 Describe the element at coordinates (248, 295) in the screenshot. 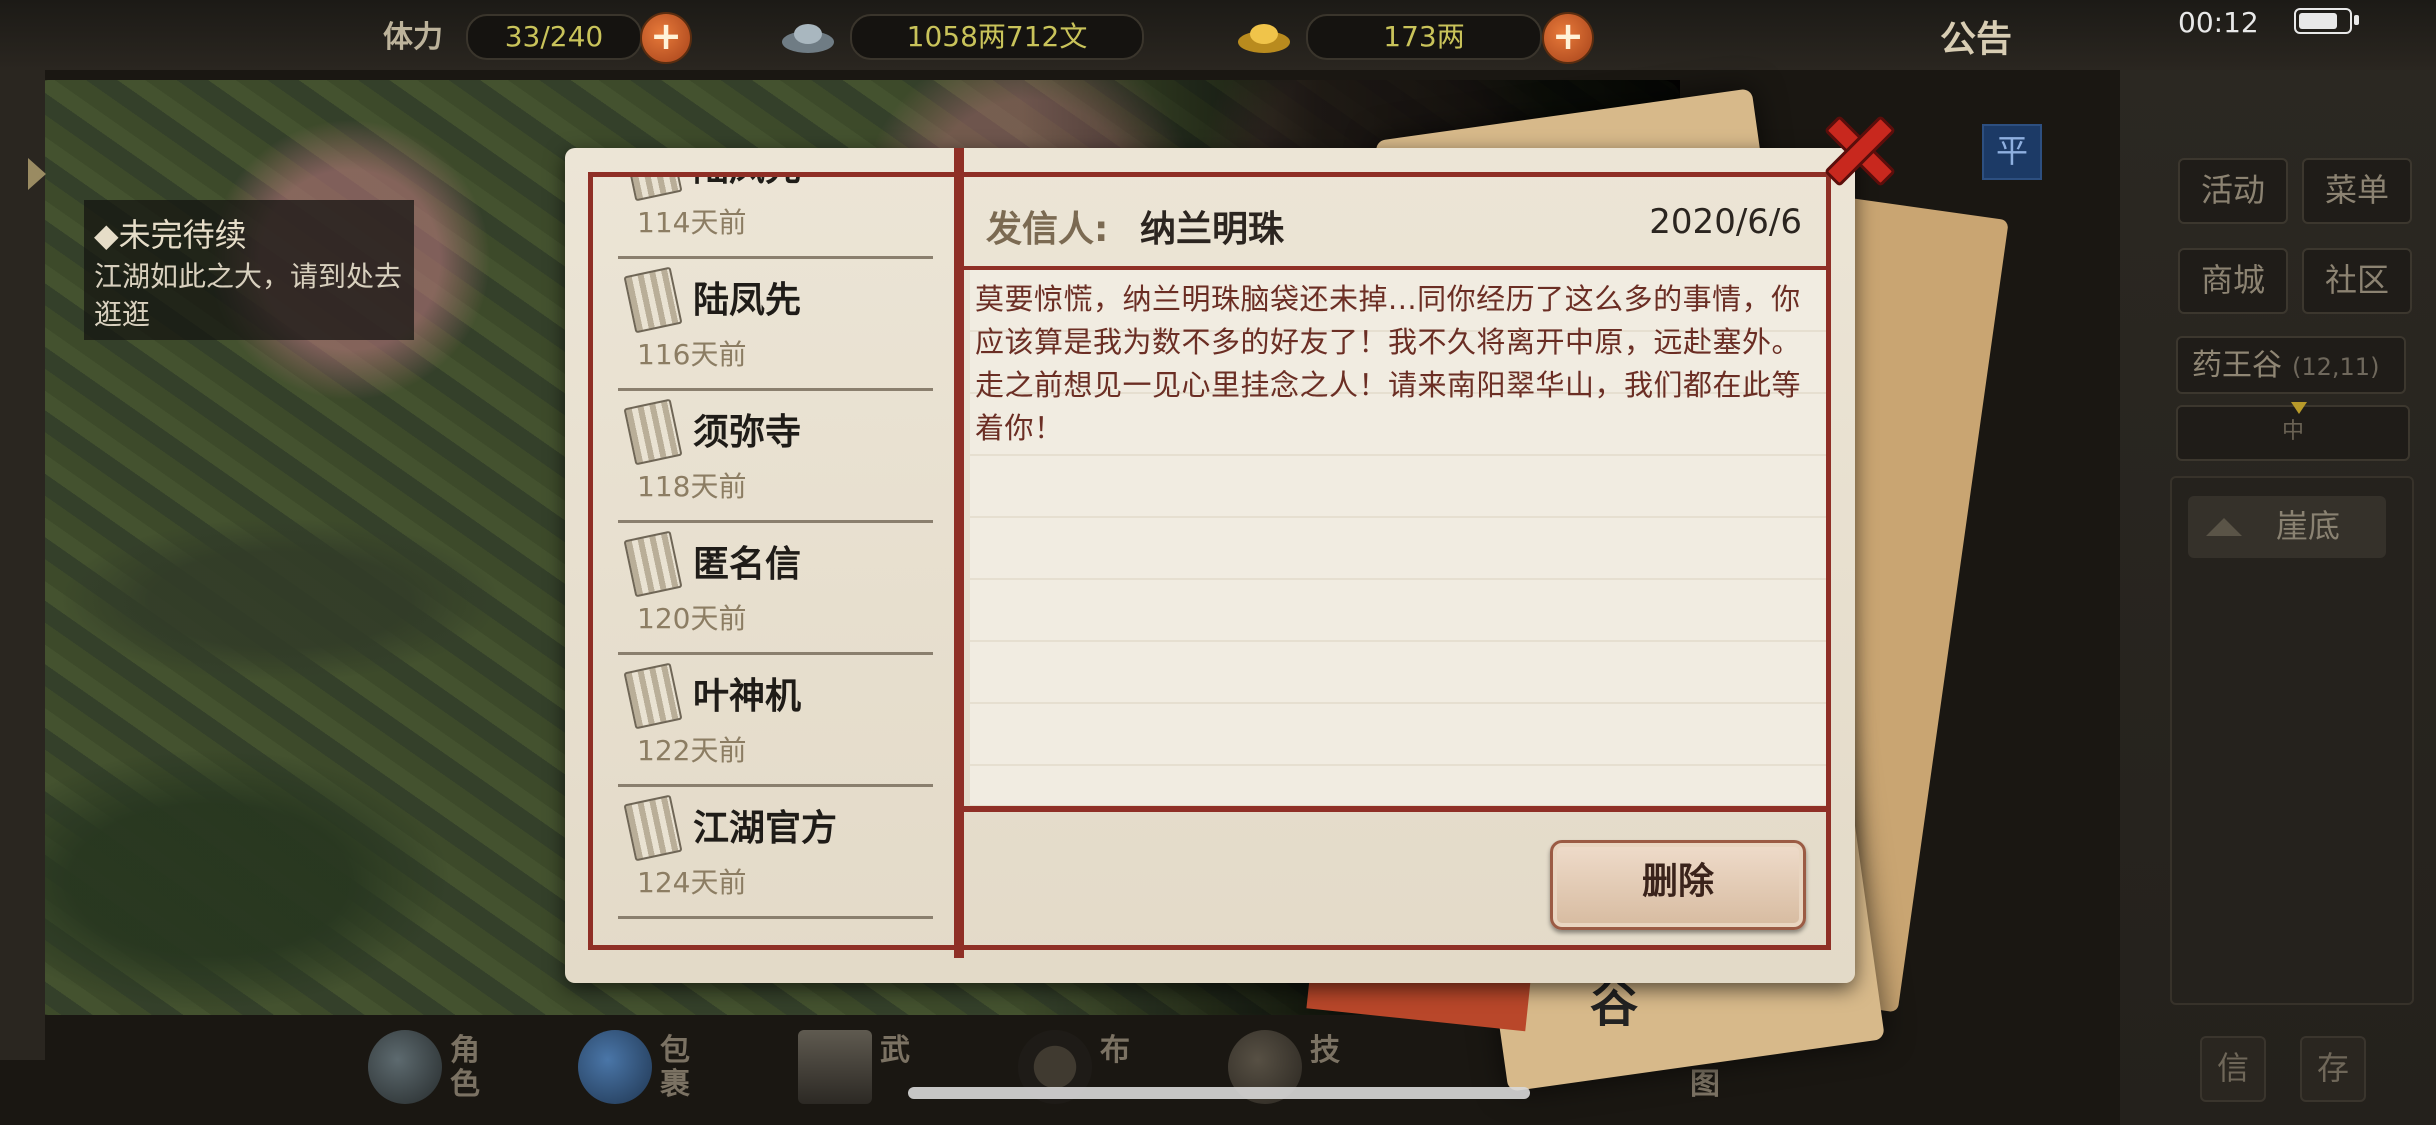

I see `quest-description: 江湖如此之大，请到处去逛逛` at that location.